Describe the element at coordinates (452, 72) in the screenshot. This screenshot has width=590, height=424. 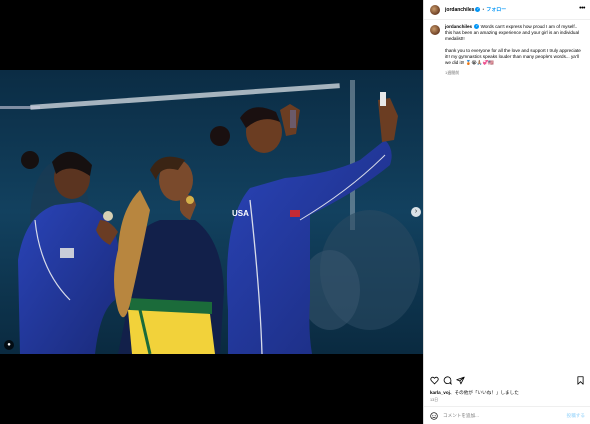
I see `caption-time: 1週間前` at that location.